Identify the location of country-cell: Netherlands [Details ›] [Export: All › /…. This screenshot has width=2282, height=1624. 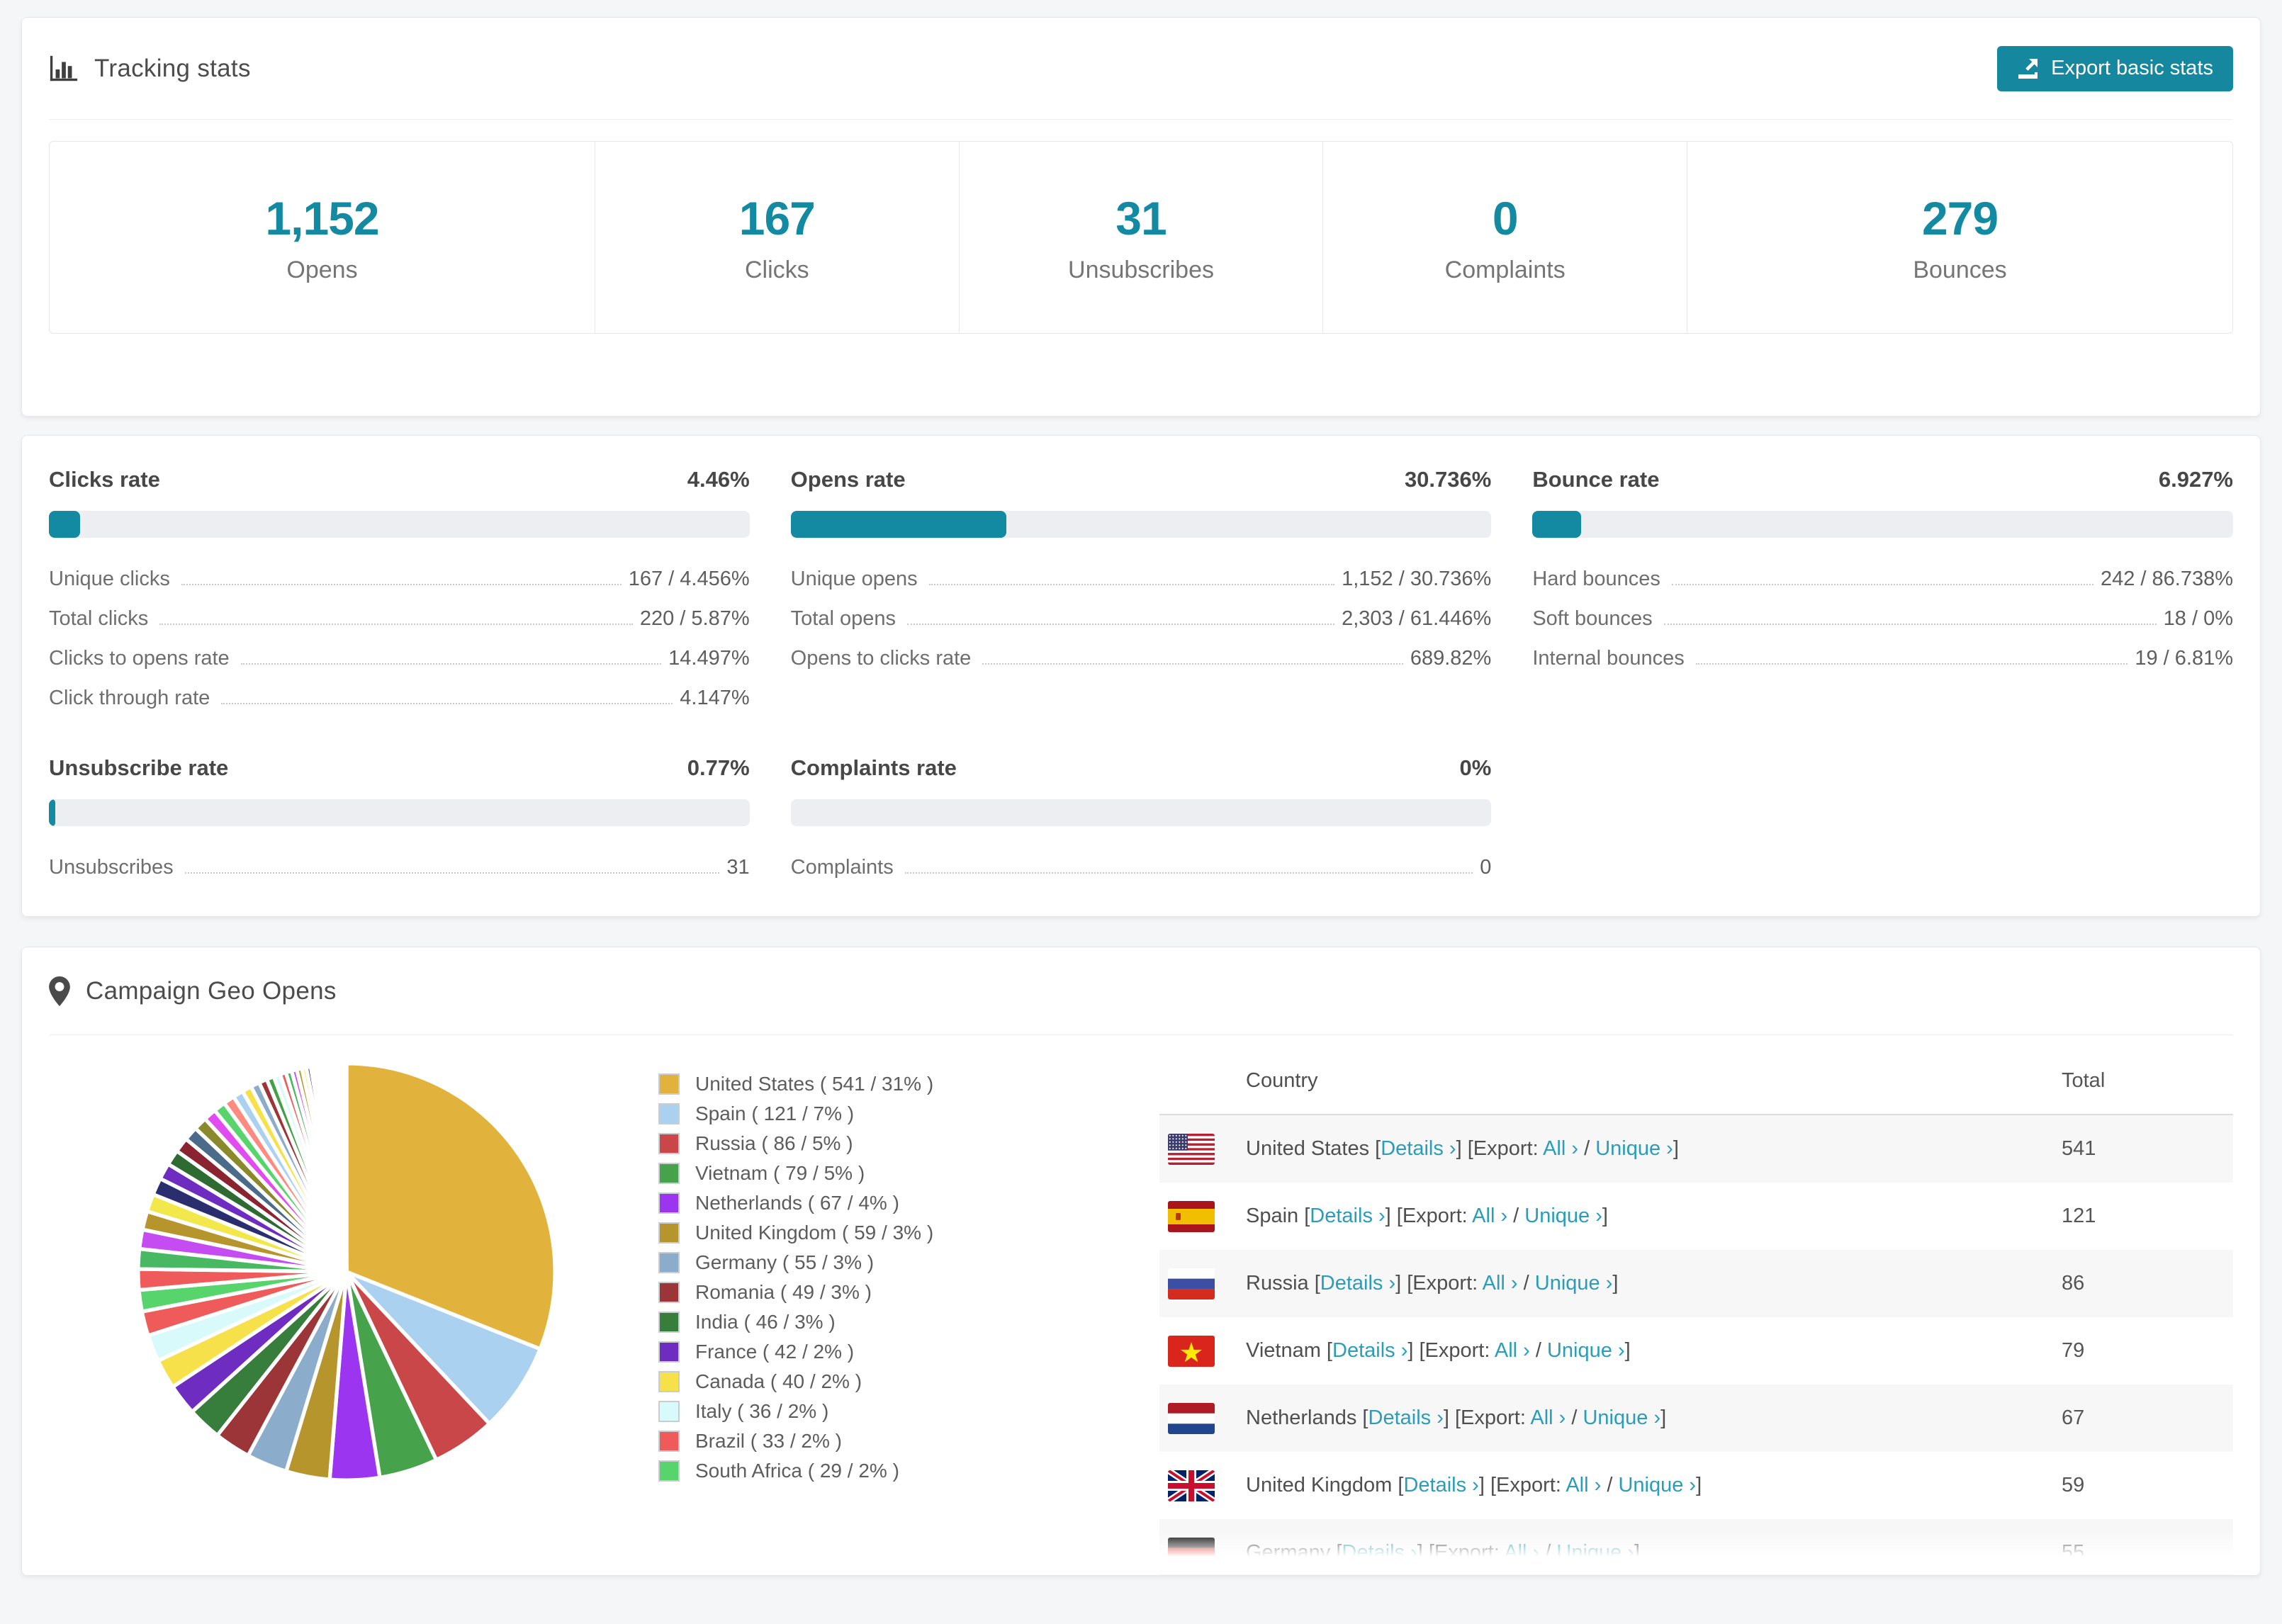
(1654, 1418).